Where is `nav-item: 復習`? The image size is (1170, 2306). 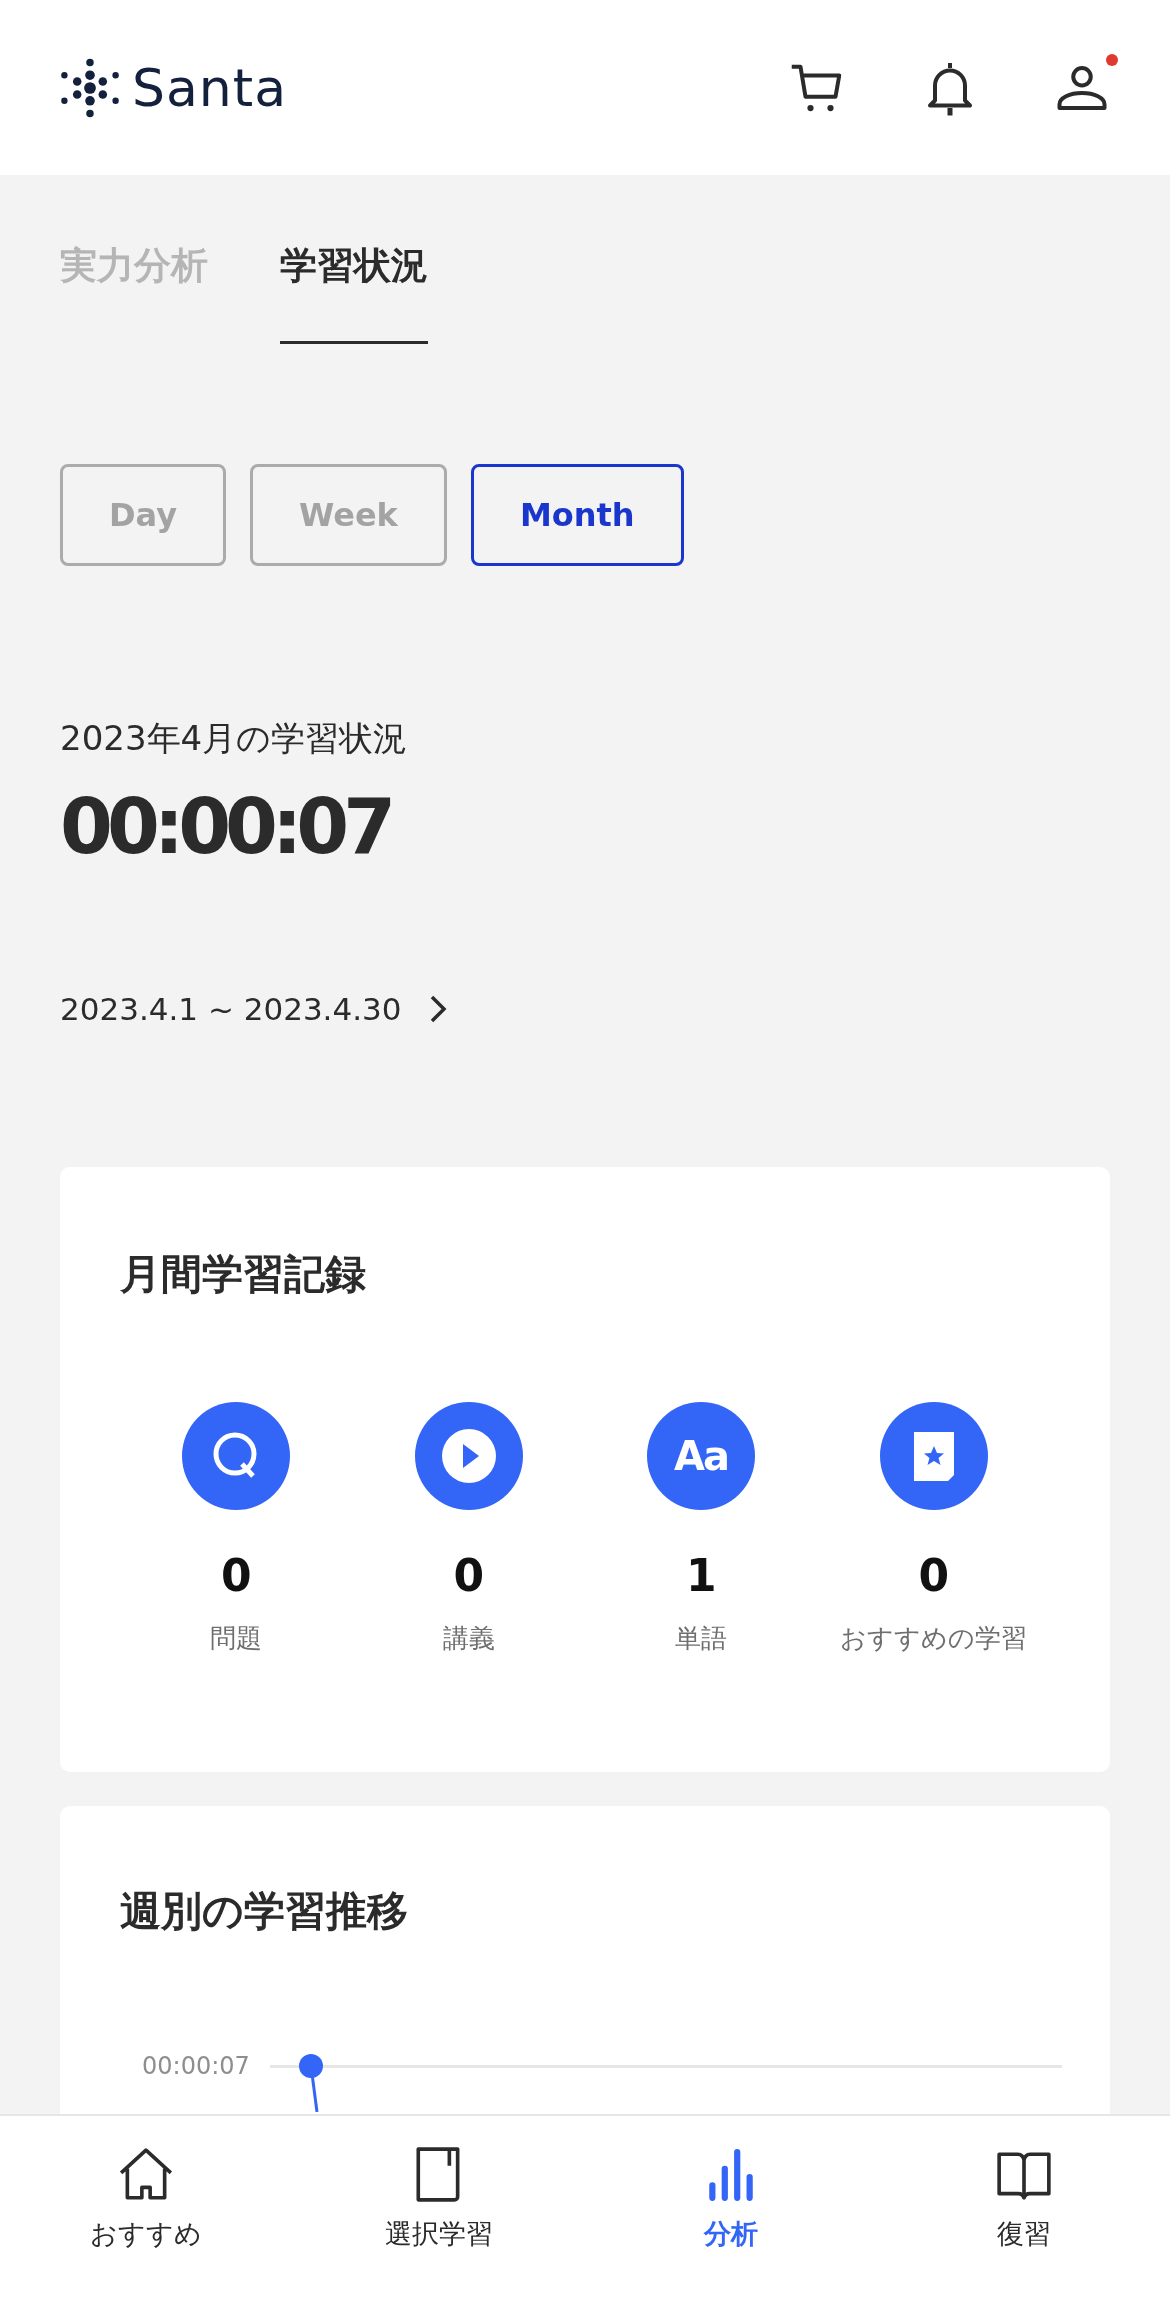 nav-item: 復習 is located at coordinates (1023, 2211).